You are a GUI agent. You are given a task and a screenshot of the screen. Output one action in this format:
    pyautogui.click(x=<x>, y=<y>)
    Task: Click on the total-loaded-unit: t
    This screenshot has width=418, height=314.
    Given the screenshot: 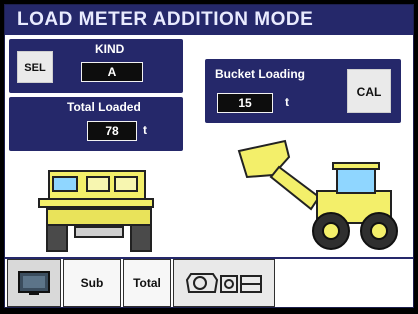 What is the action you would take?
    pyautogui.click(x=145, y=130)
    